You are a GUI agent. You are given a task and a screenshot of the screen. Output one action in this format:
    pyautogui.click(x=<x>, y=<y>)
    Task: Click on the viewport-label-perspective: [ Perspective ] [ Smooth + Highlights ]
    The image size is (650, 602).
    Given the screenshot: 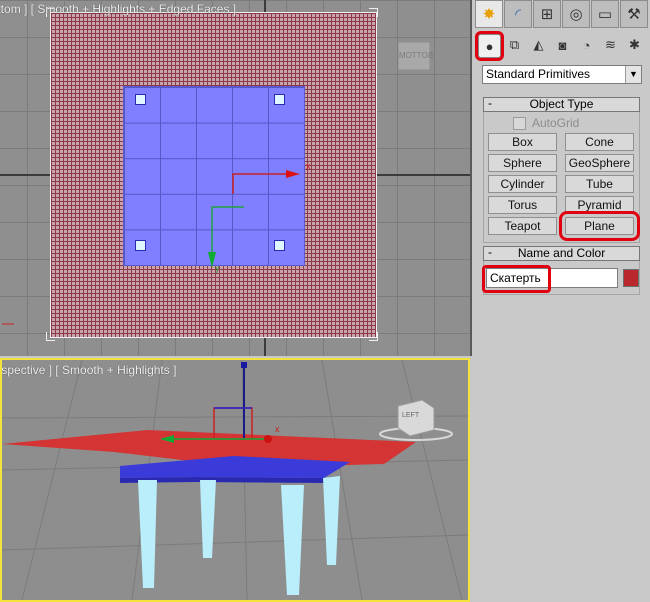 What is the action you would take?
    pyautogui.click(x=89, y=370)
    